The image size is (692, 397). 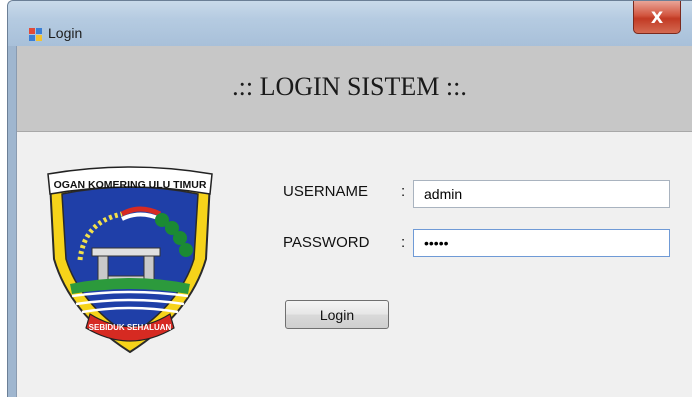 I want to click on username-input, so click(x=541, y=194).